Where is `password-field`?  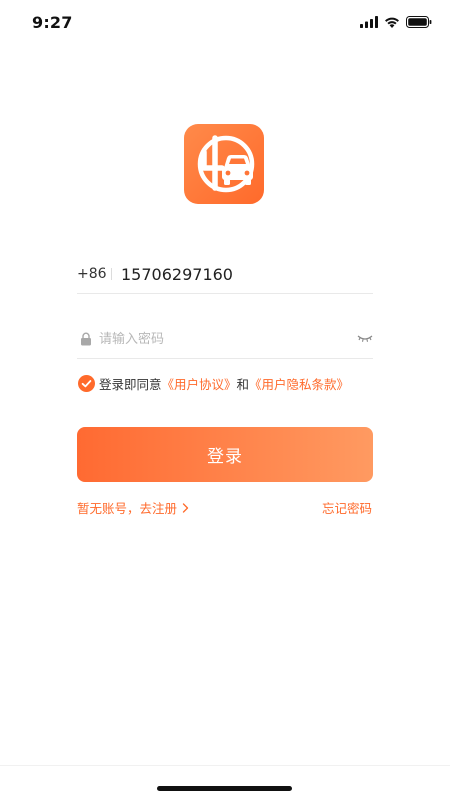
password-field is located at coordinates (225, 339).